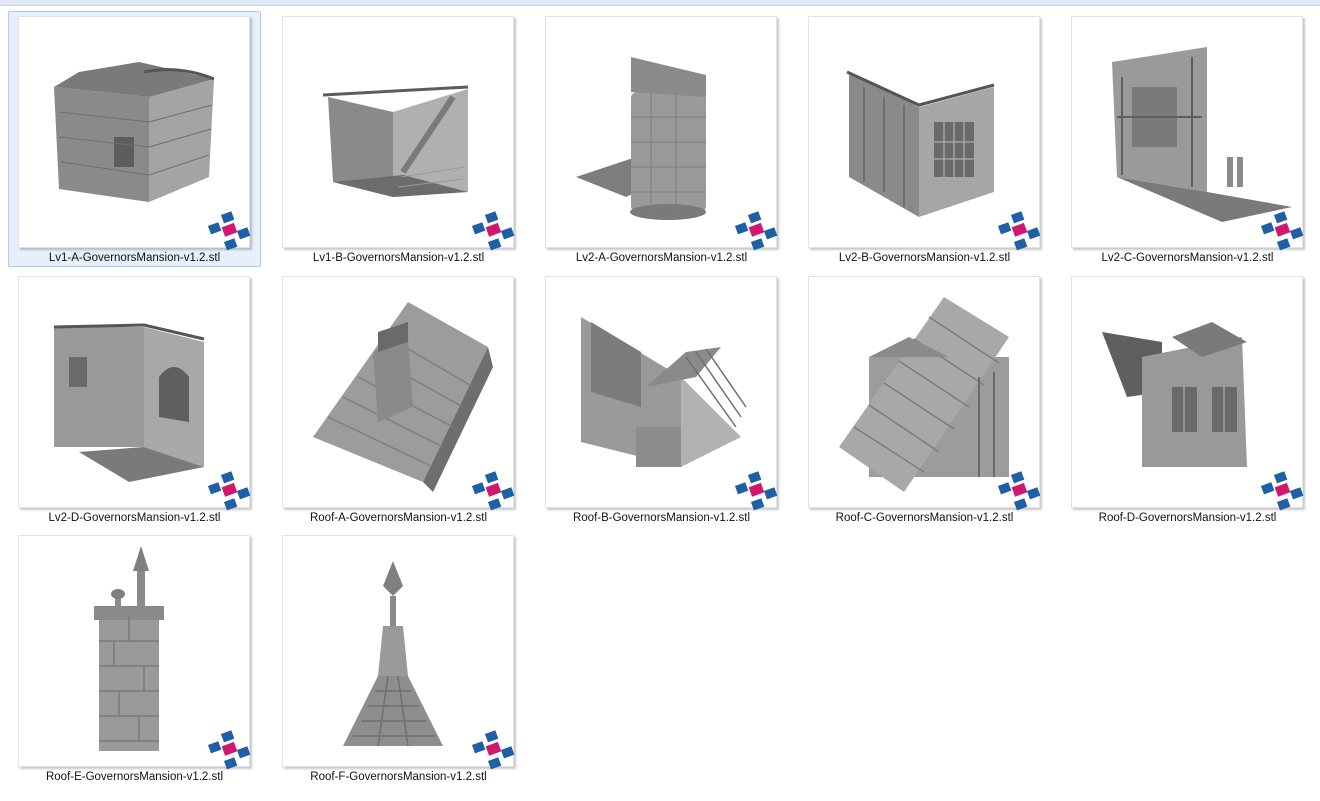 The height and width of the screenshot is (801, 1320). I want to click on file-name-label: Roof-E-GovernorsMansion-v1.2.stl, so click(134, 777).